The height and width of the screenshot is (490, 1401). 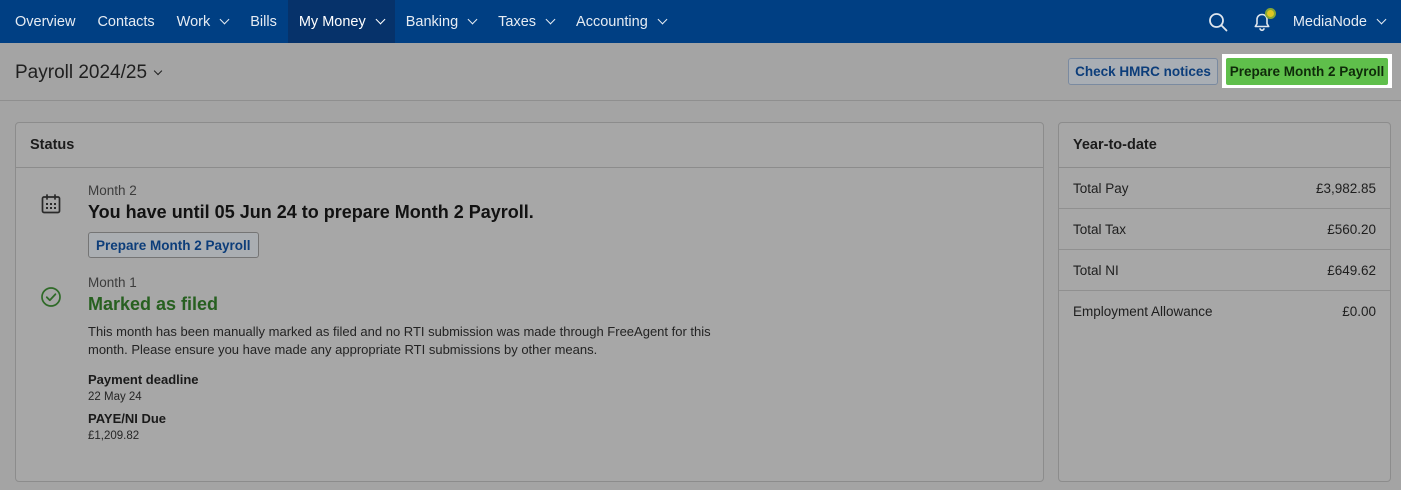 I want to click on nav-label: Accounting, so click(x=612, y=21).